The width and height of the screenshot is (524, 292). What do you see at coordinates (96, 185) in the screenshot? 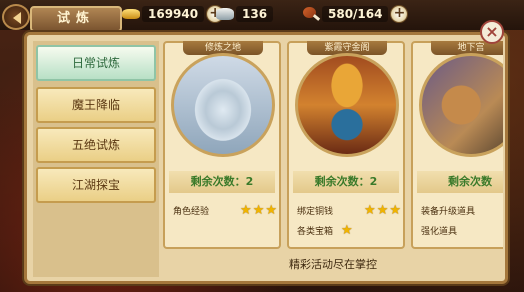
I see `sidebar-item-treasure-hunt: 江湖探宝` at bounding box center [96, 185].